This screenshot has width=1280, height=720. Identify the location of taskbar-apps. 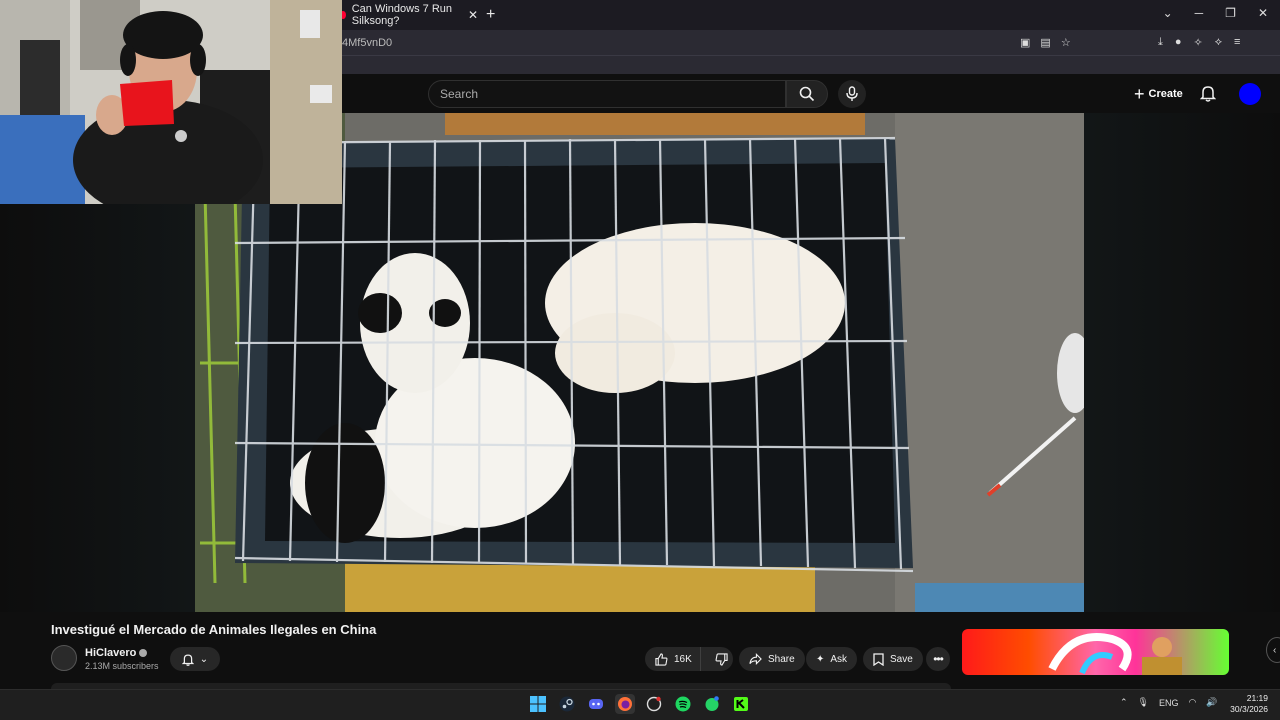
(639, 704).